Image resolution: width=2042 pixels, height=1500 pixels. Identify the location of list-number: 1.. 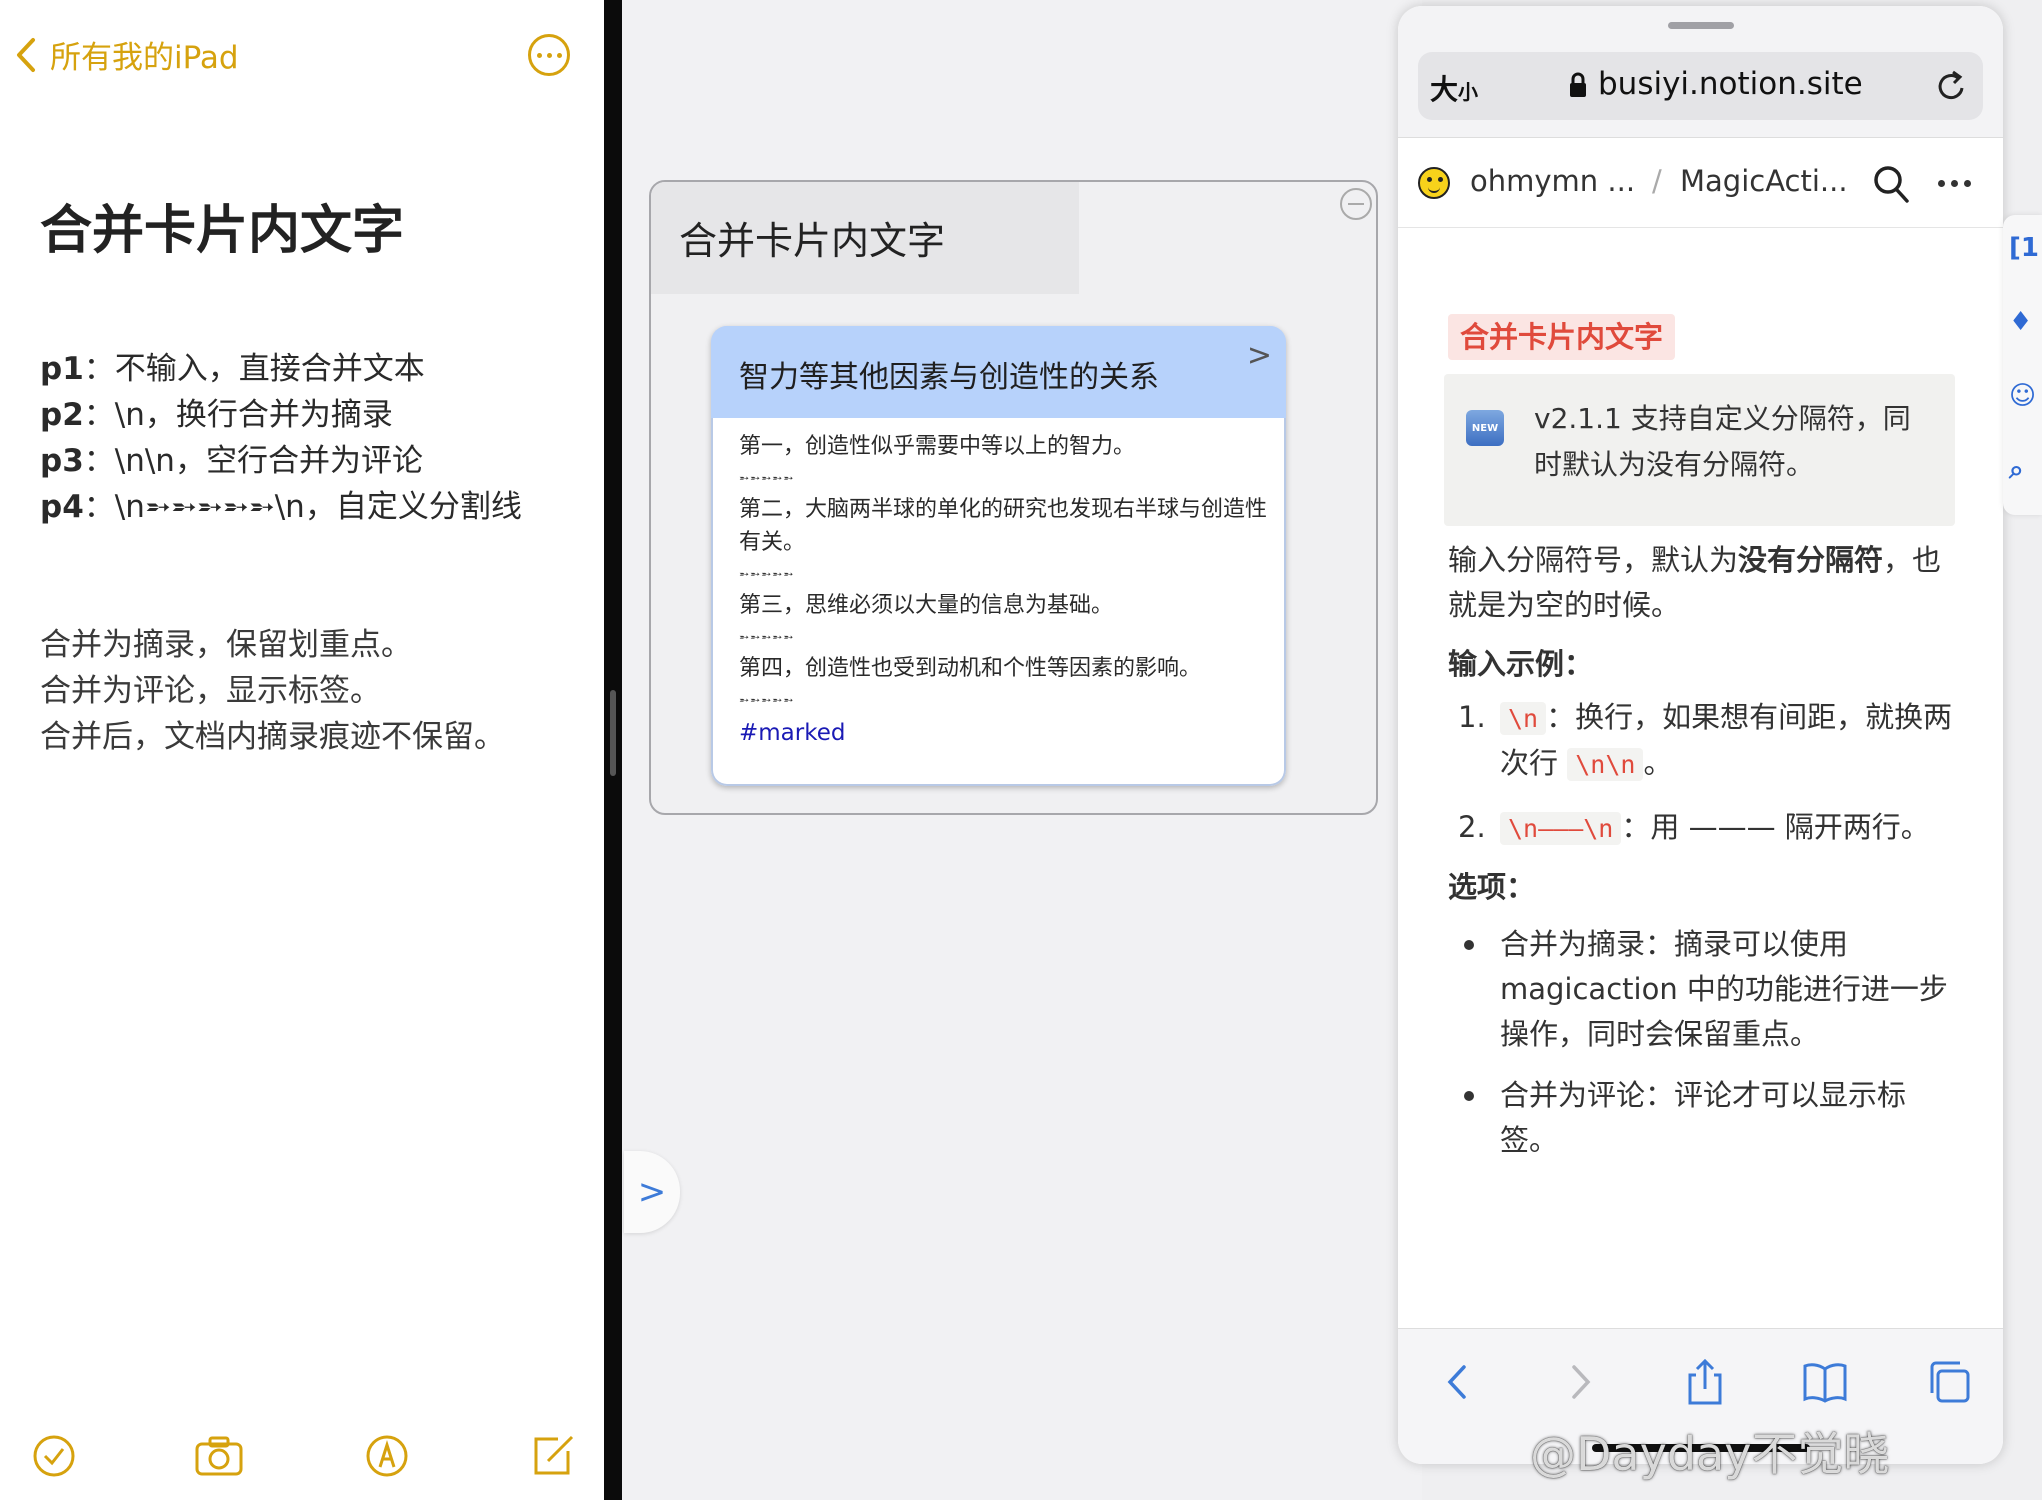
(1472, 717).